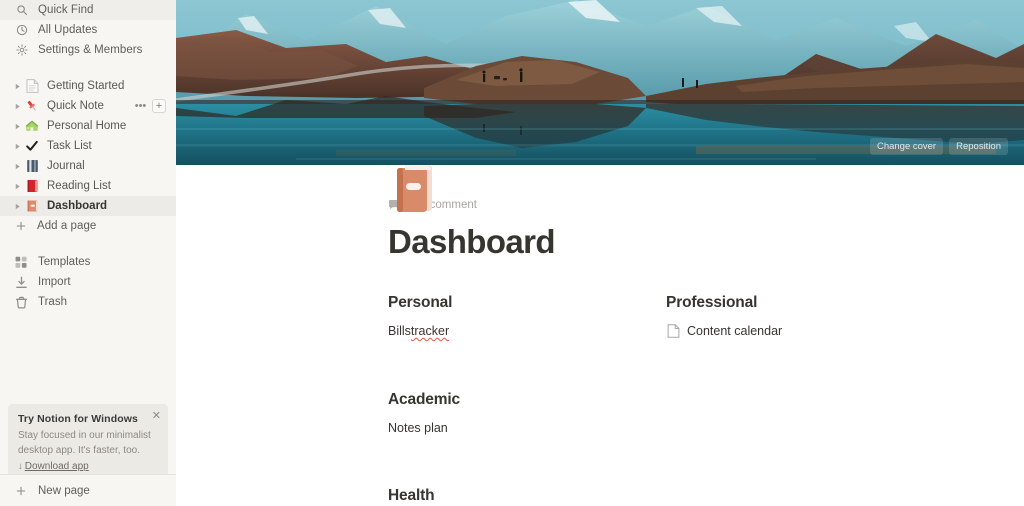  What do you see at coordinates (418, 427) in the screenshot?
I see `item-text: Notes plan` at bounding box center [418, 427].